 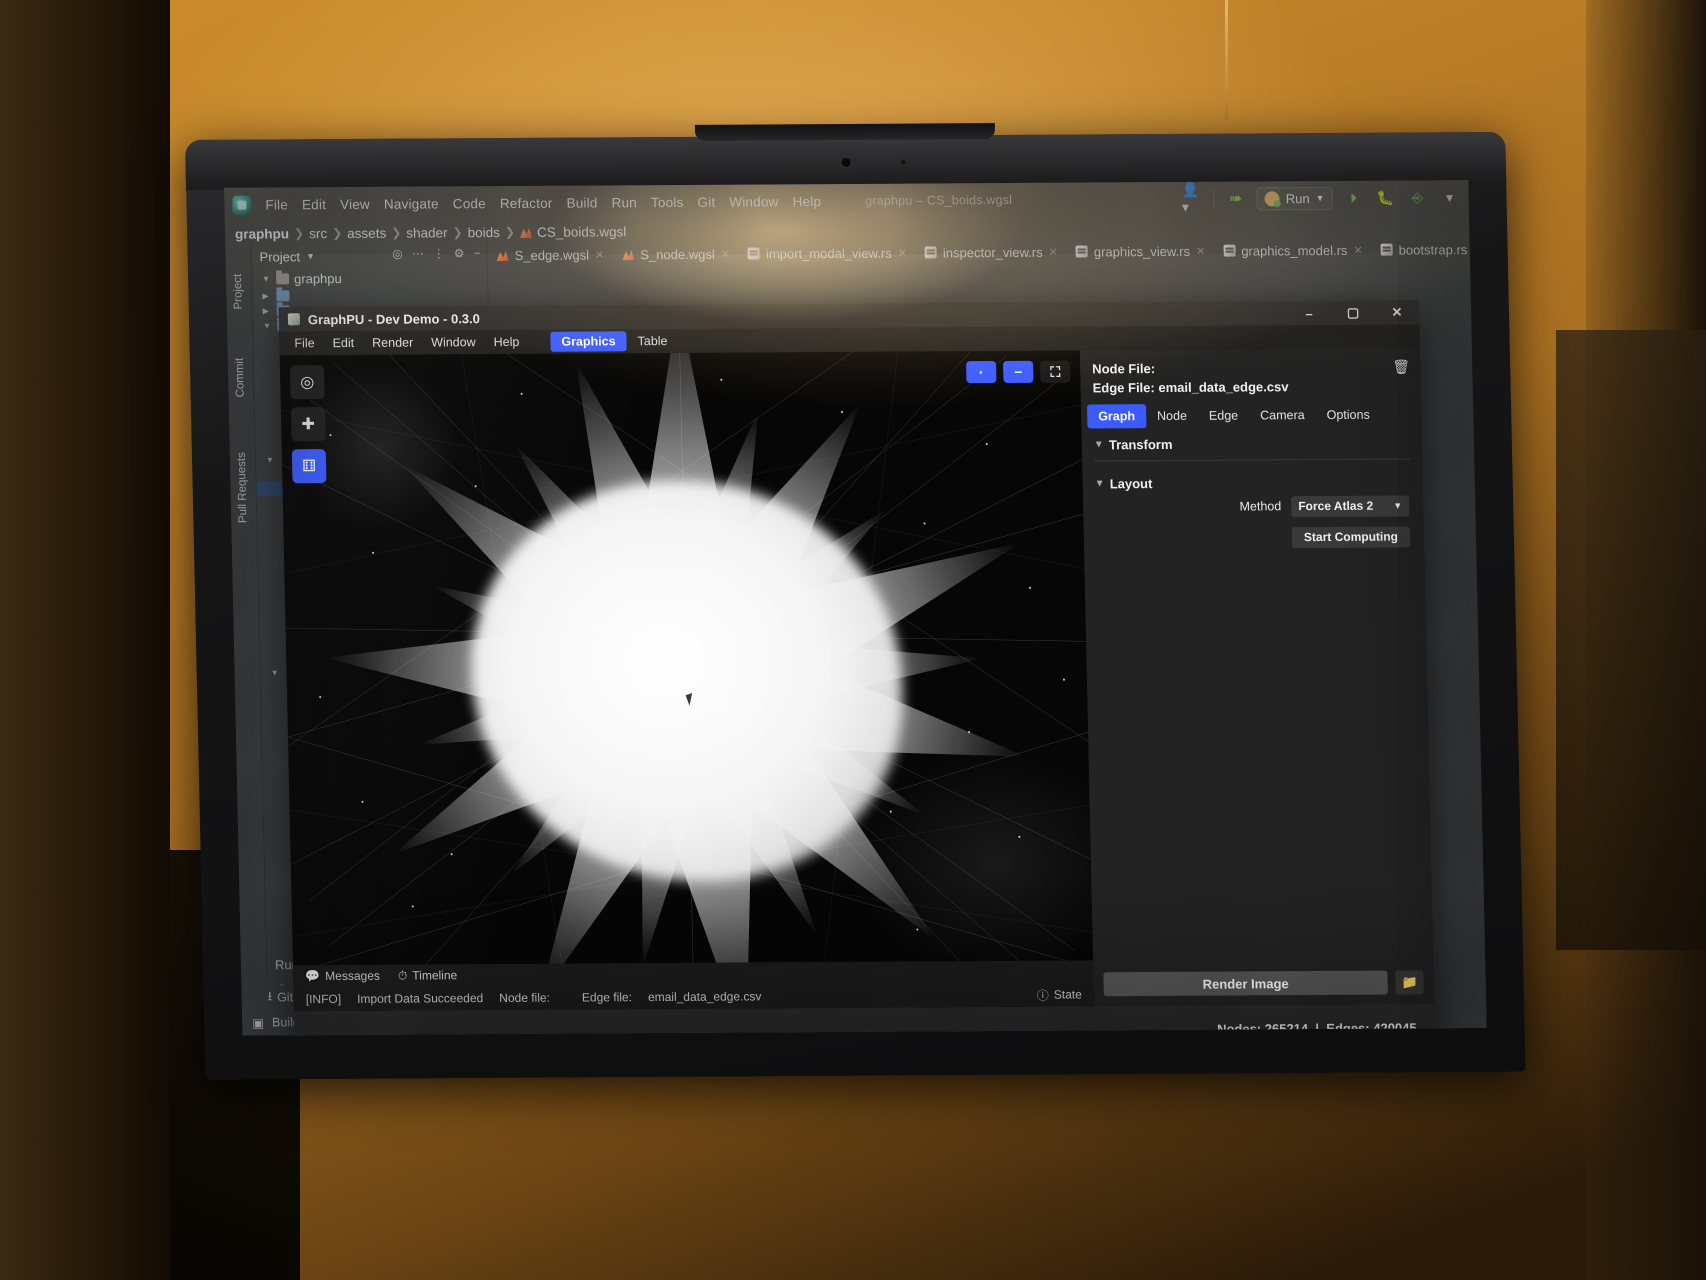 What do you see at coordinates (1055, 371) in the screenshot?
I see `fullscreen-icon: ⛶` at bounding box center [1055, 371].